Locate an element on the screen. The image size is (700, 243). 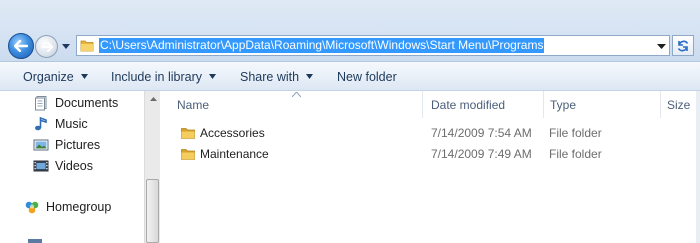
back-button is located at coordinates (21, 46).